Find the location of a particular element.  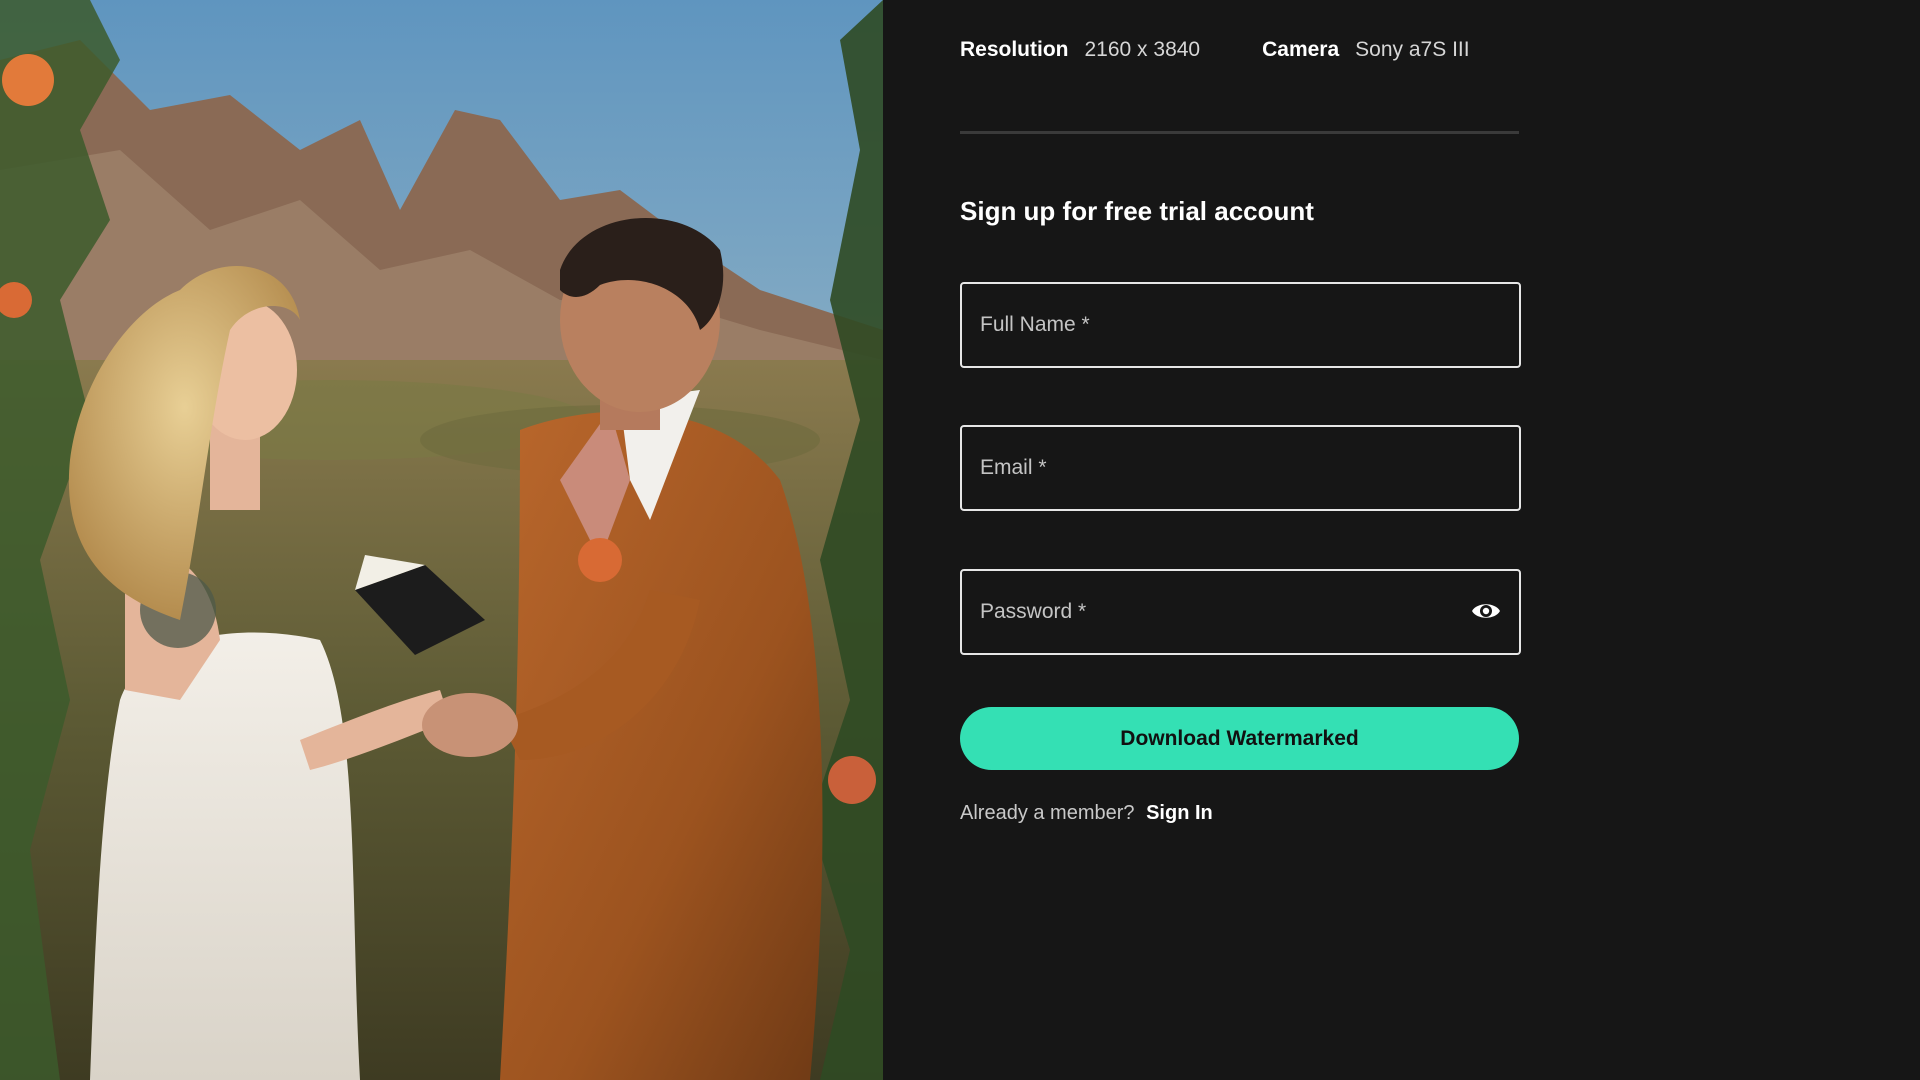

email-field is located at coordinates (1240, 468).